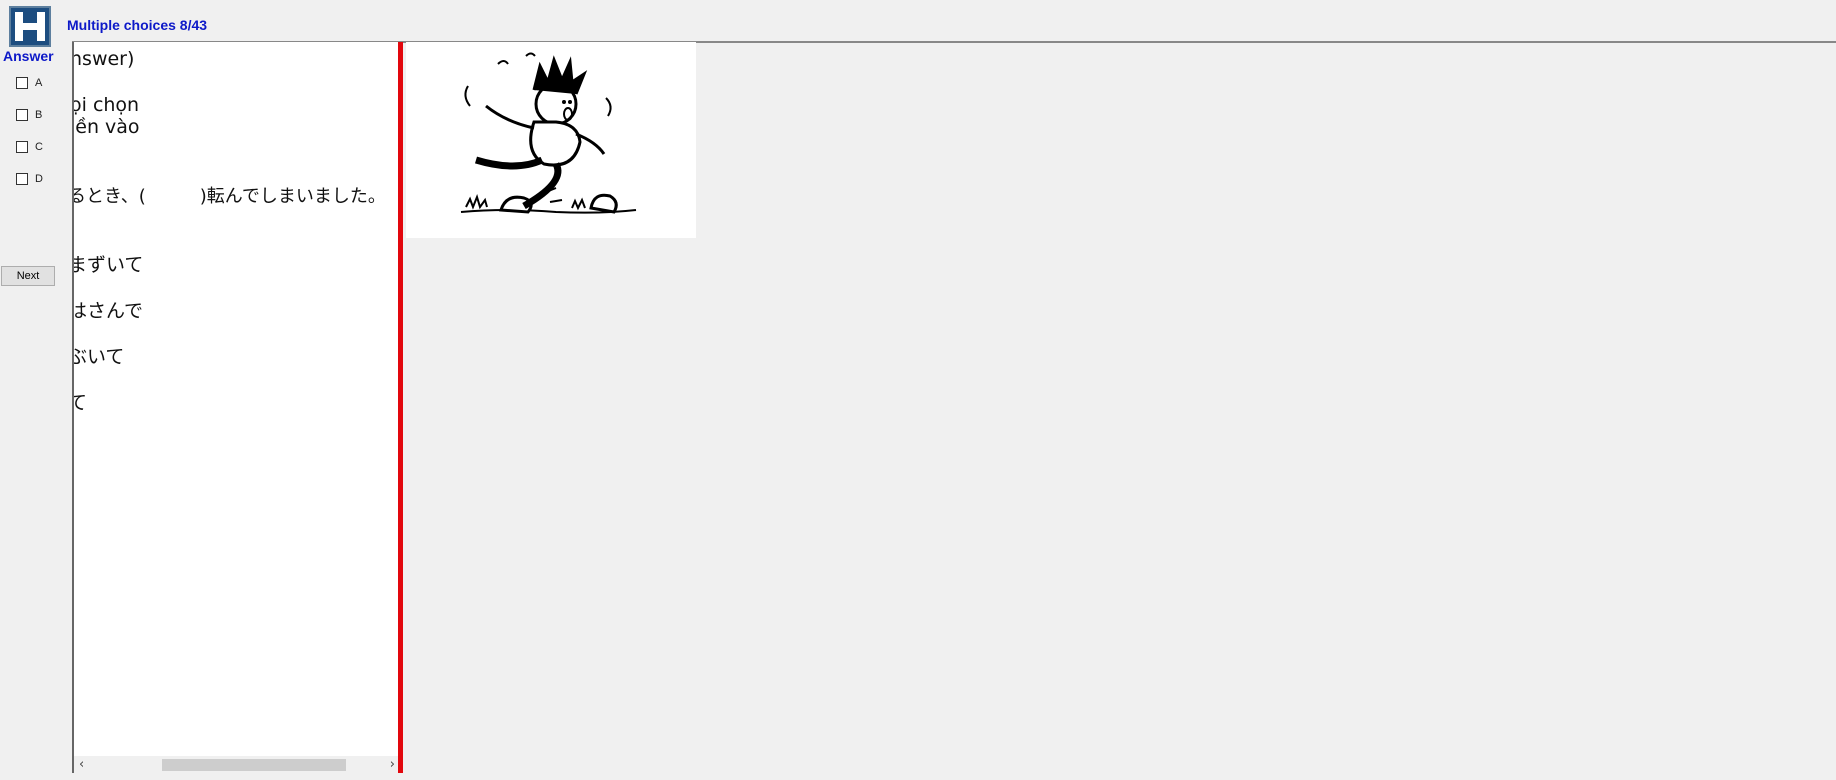 Image resolution: width=1836 pixels, height=780 pixels. What do you see at coordinates (28, 276) in the screenshot?
I see `next-button: Next` at bounding box center [28, 276].